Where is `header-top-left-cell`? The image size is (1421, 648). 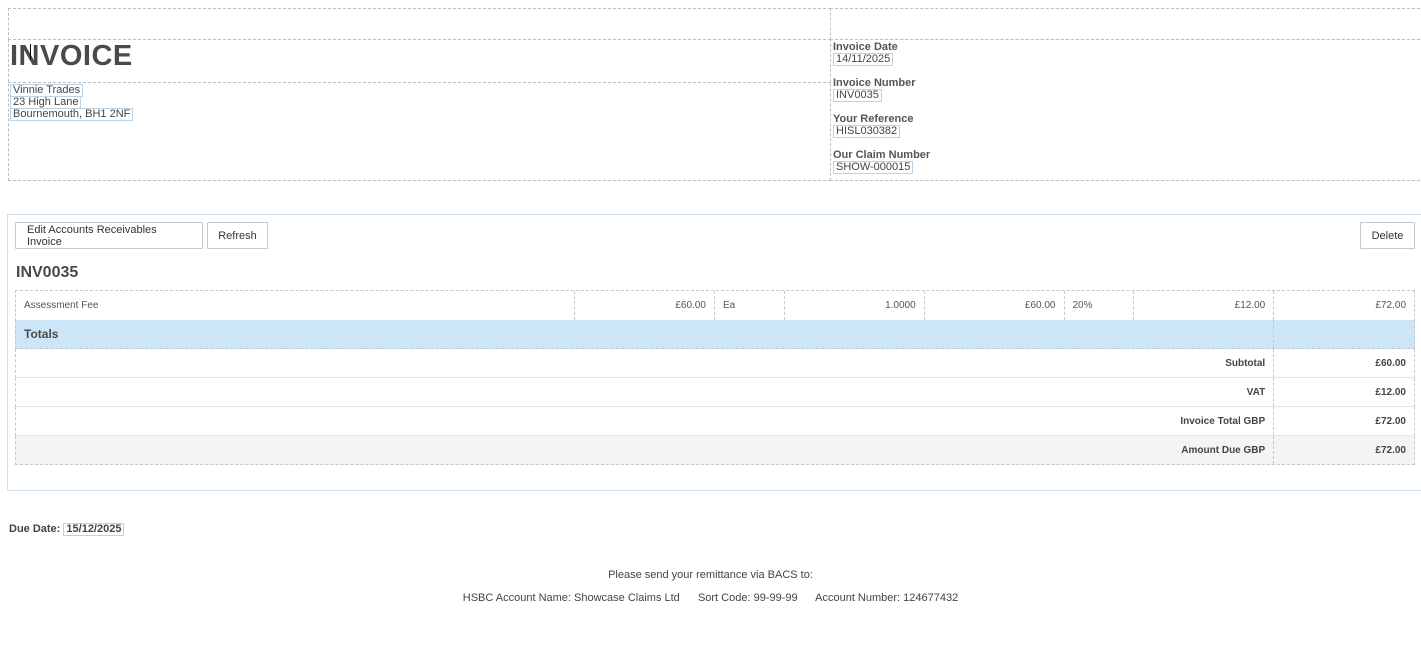
header-top-left-cell is located at coordinates (419, 24).